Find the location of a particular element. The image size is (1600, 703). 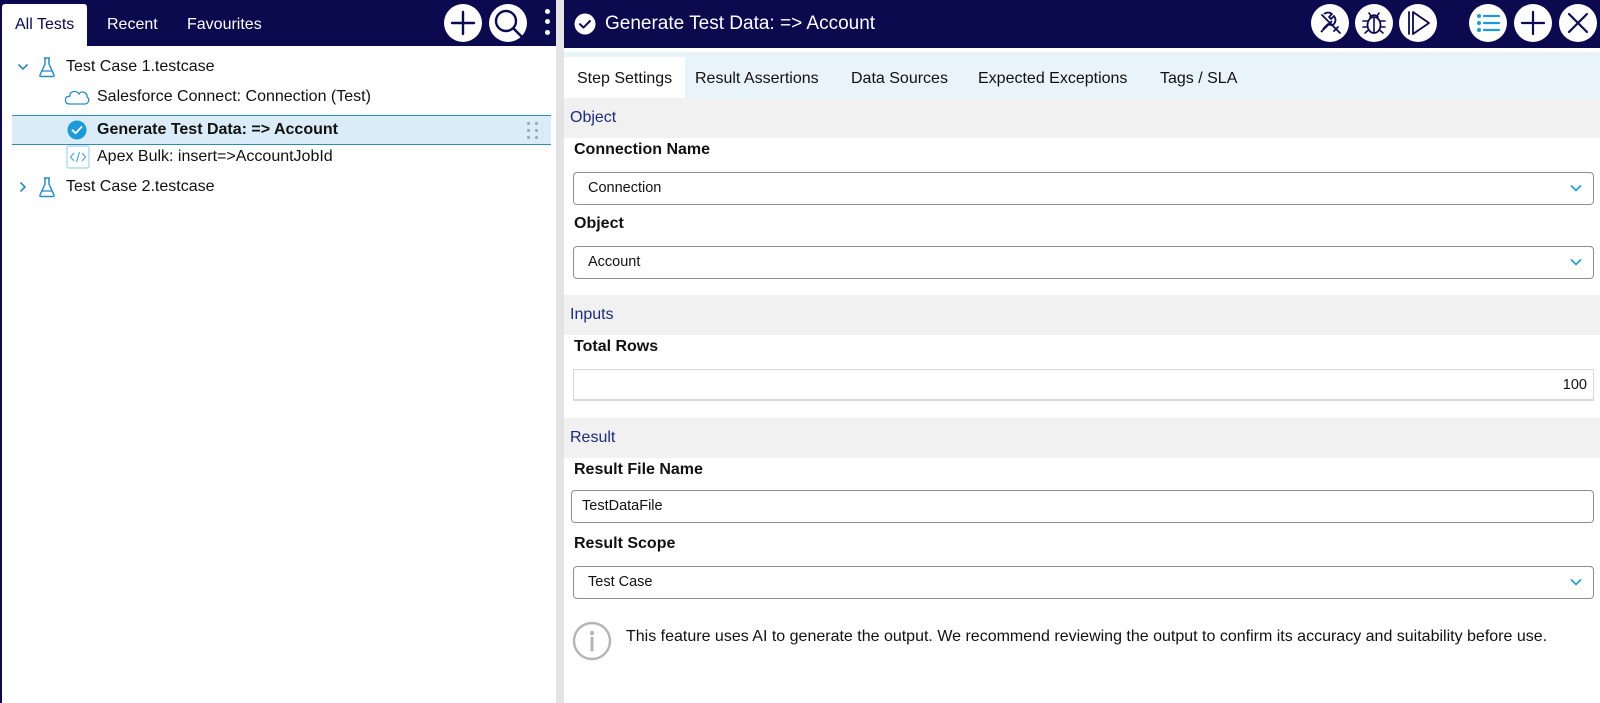

drag-handle-icon is located at coordinates (533, 131).